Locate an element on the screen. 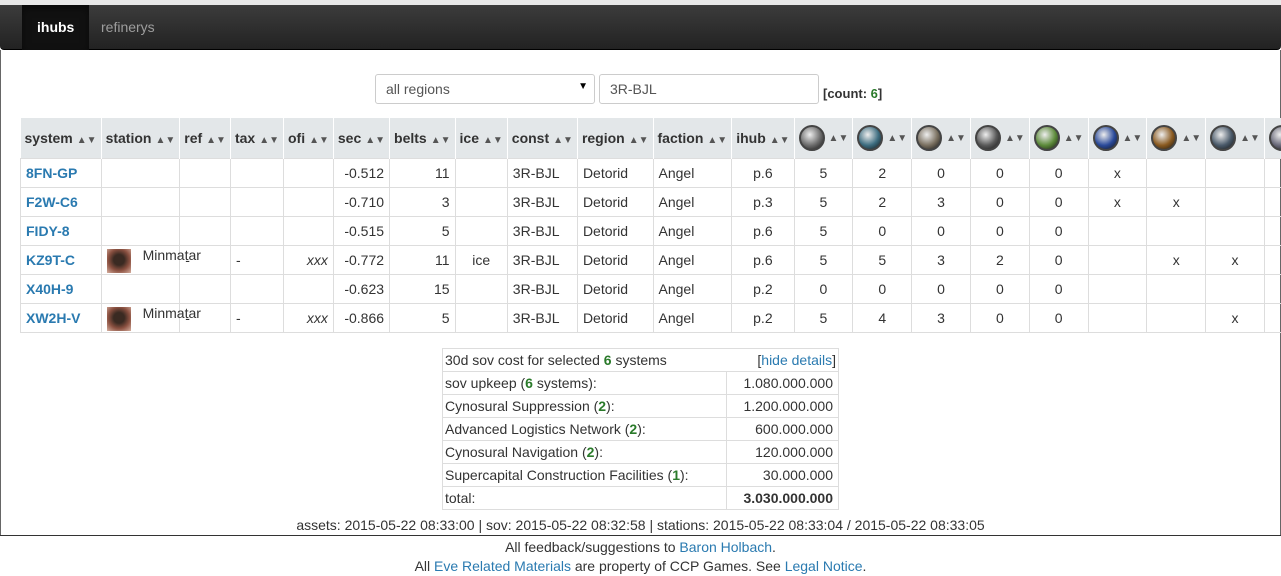 This screenshot has height=576, width=1281. col-header-ofi: ofi ▲▼ is located at coordinates (308, 138).